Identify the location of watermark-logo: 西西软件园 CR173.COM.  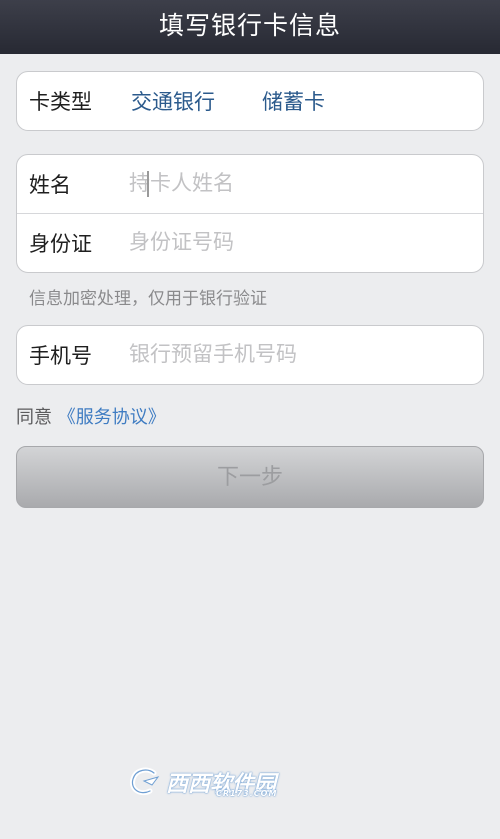
(202, 782).